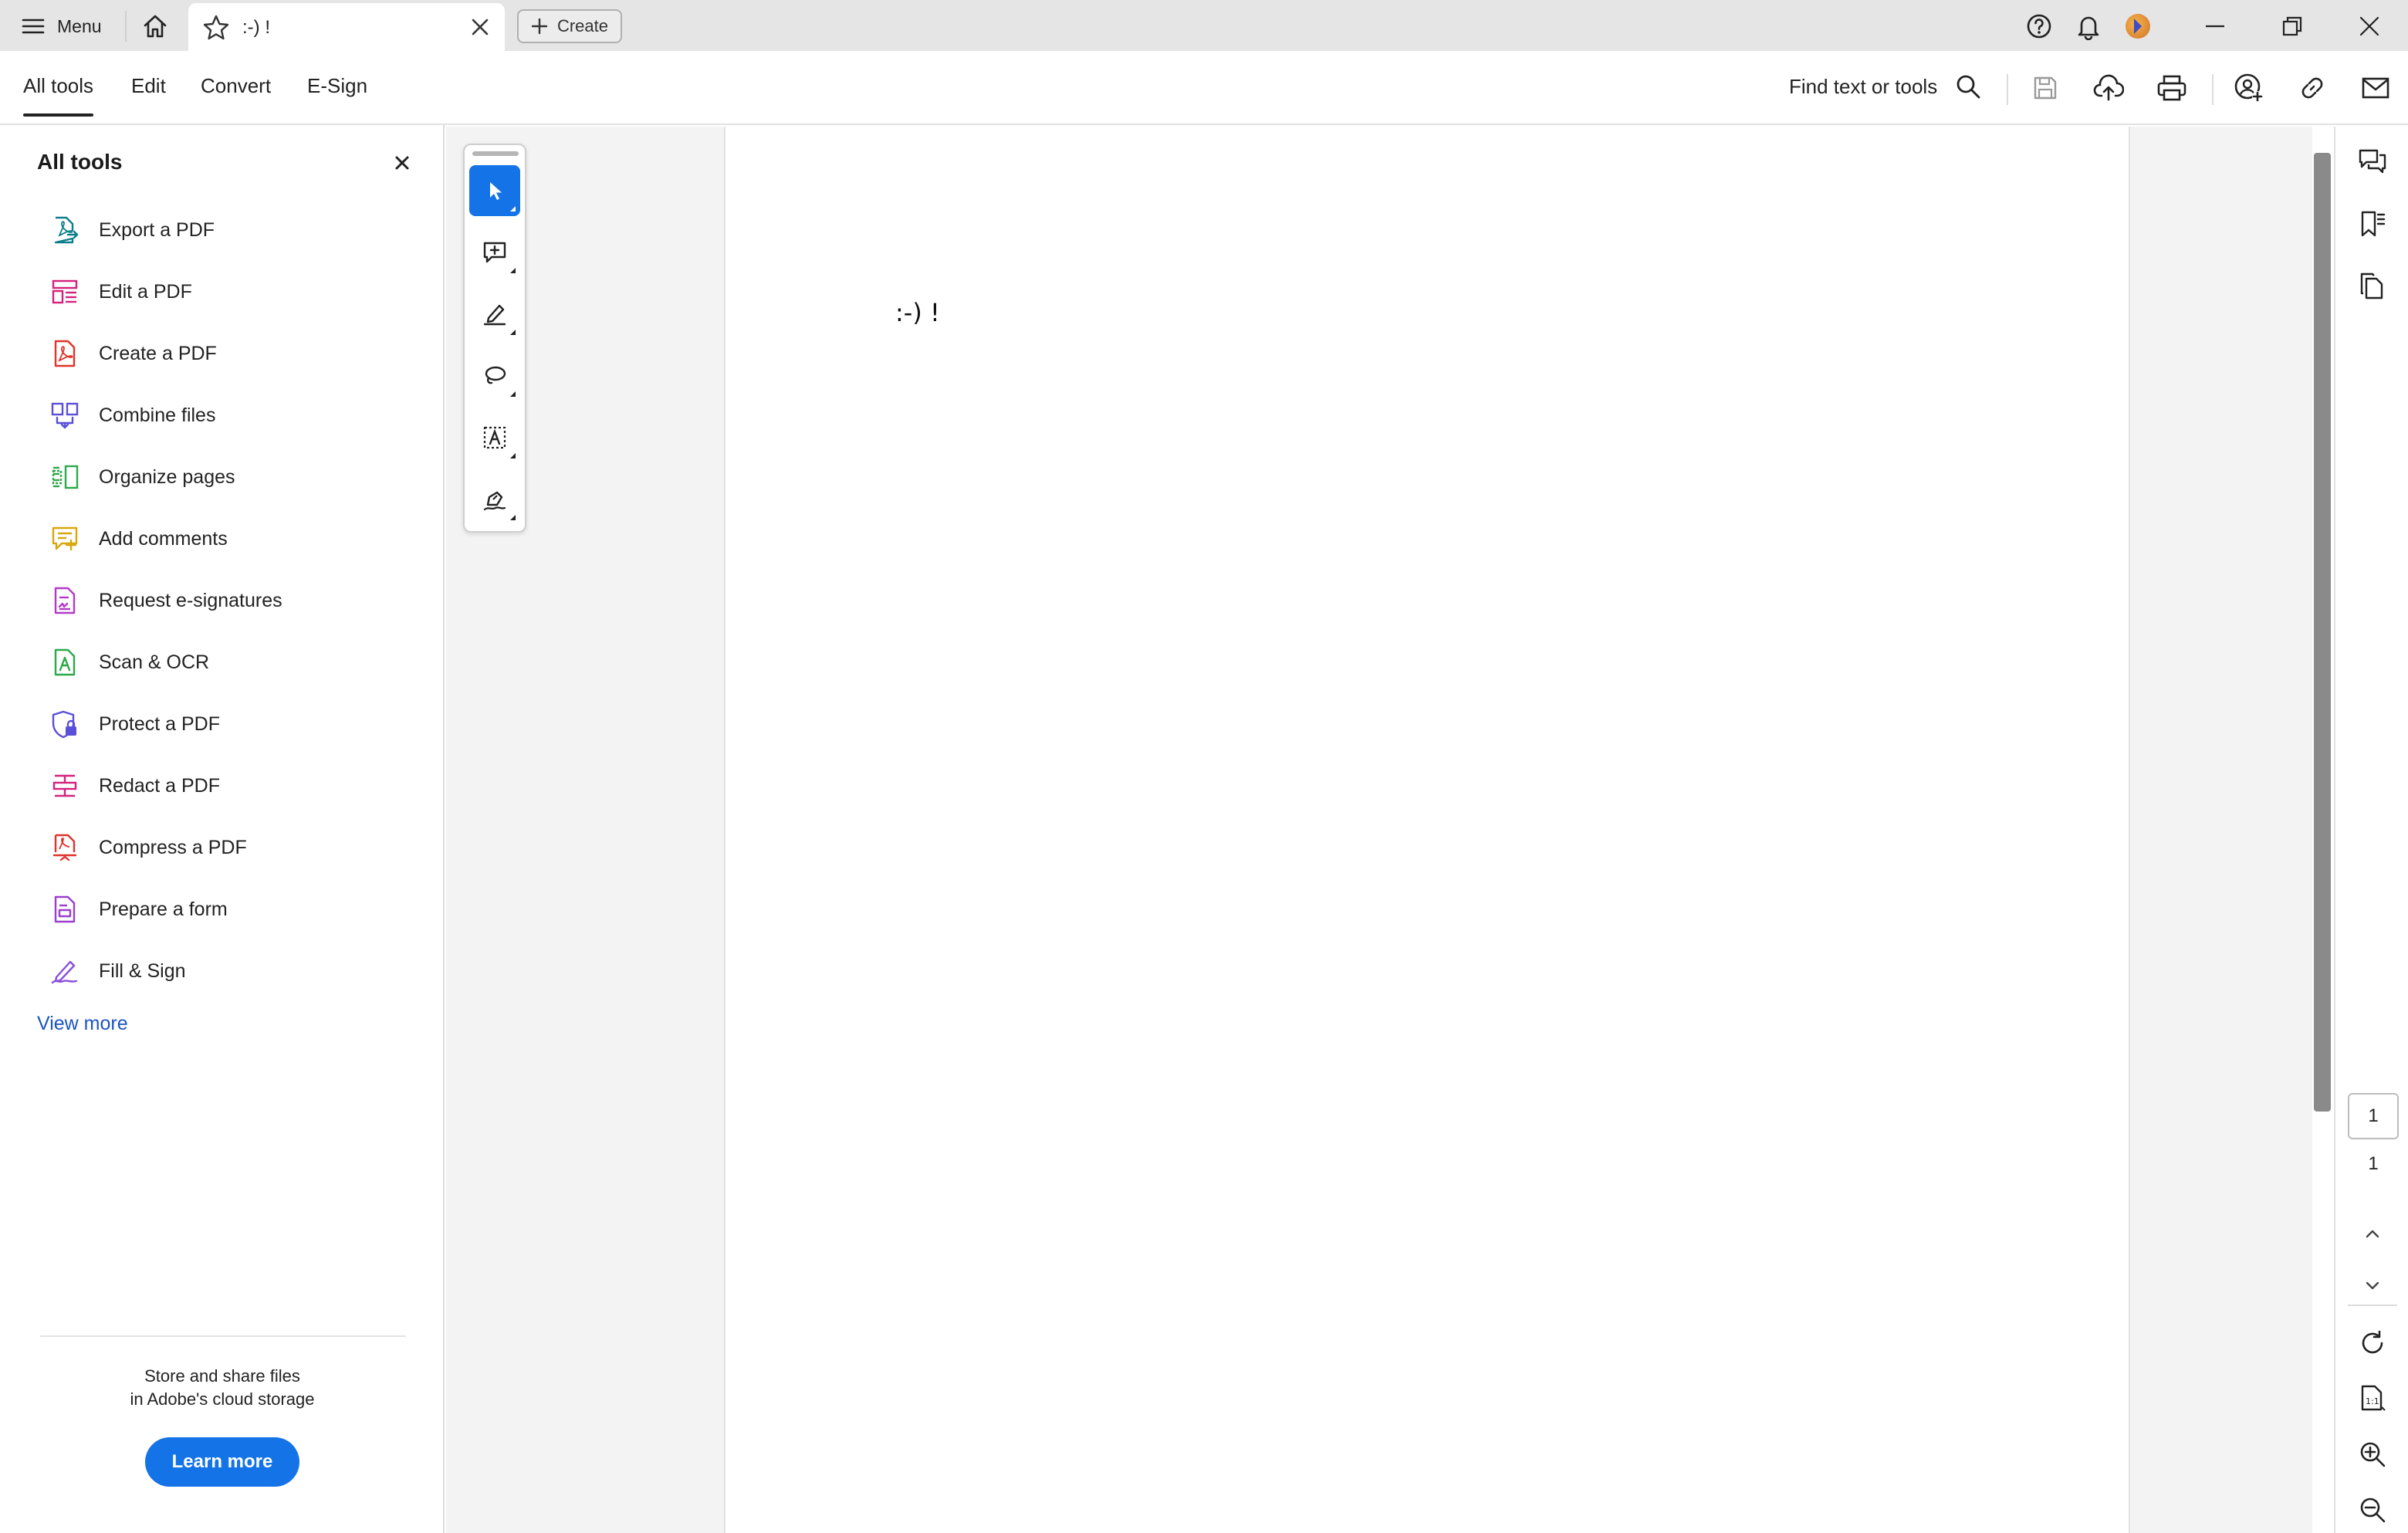 The height and width of the screenshot is (1533, 2408). What do you see at coordinates (223, 1336) in the screenshot?
I see `divider` at bounding box center [223, 1336].